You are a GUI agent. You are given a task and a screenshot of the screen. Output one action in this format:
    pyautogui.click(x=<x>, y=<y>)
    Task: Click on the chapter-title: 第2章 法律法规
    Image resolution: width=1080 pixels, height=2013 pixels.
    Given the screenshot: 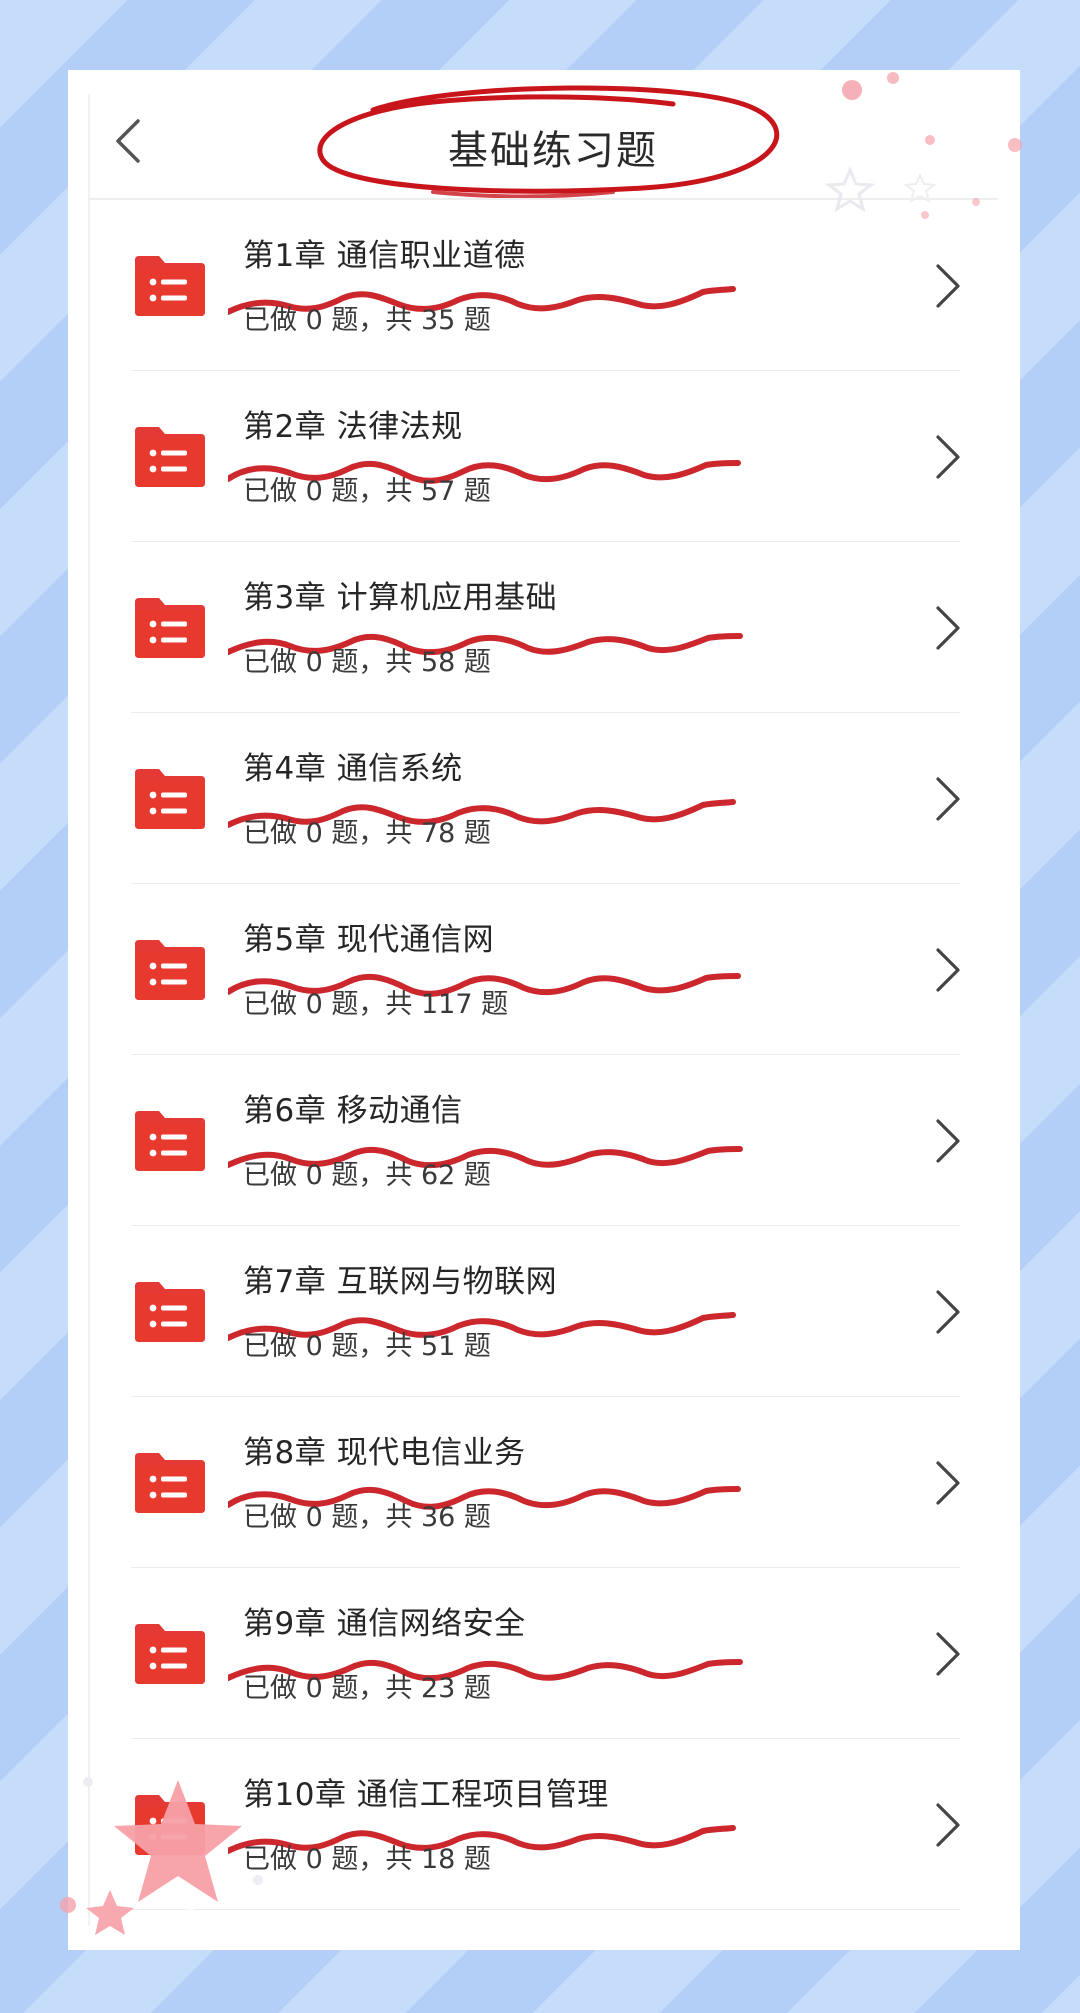 What is the action you would take?
    pyautogui.click(x=353, y=427)
    